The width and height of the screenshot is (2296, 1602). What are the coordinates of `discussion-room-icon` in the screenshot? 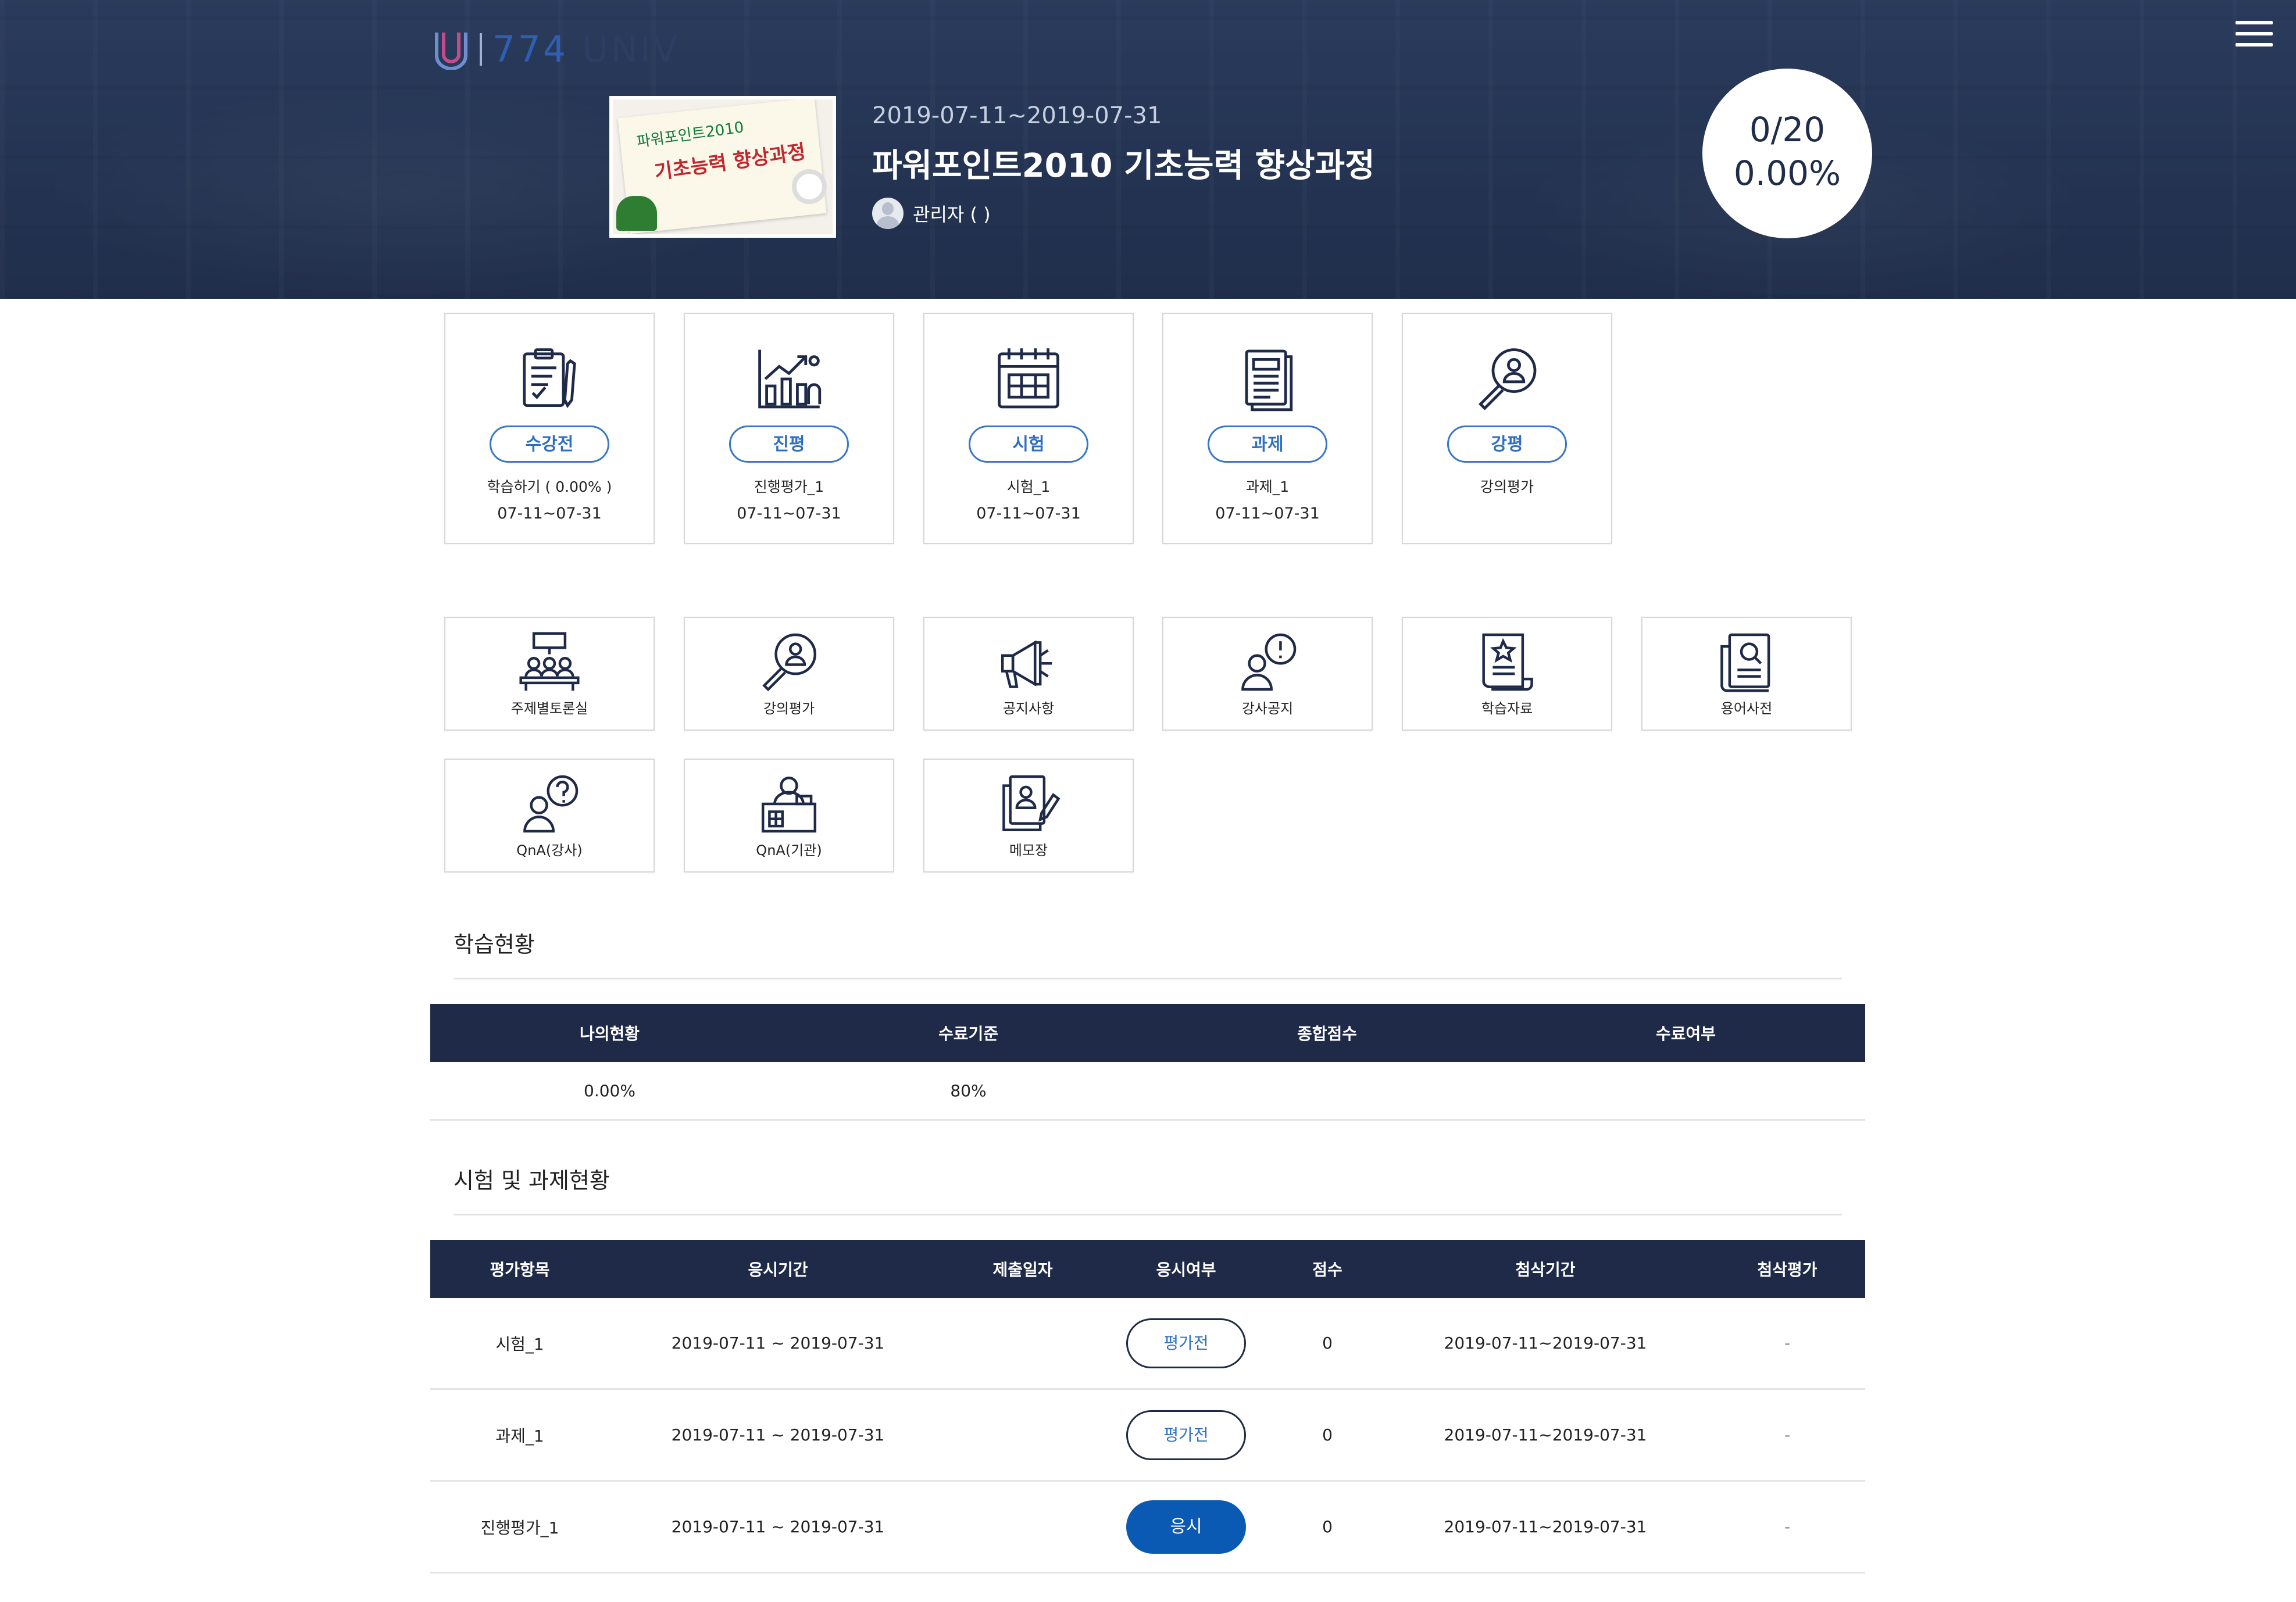 It's located at (549, 661).